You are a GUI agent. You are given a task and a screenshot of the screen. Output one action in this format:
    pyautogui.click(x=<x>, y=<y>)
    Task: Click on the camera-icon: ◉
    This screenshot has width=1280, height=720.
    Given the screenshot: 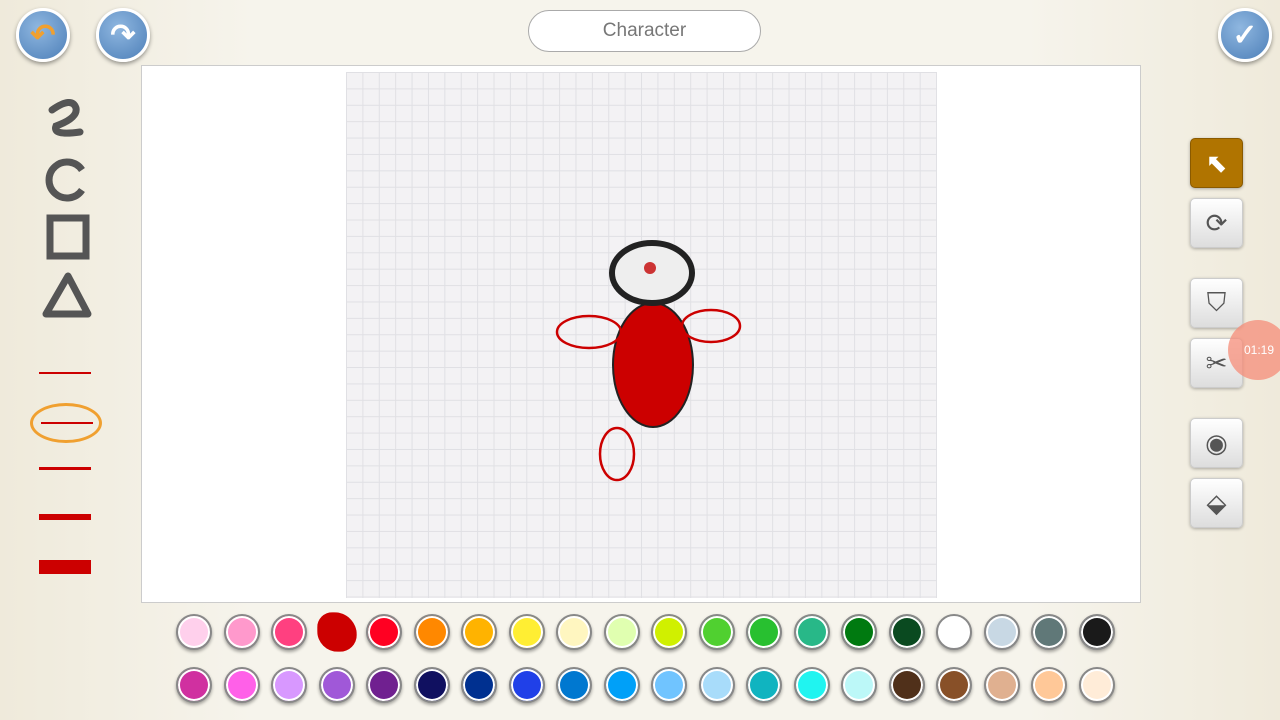 What is the action you would take?
    pyautogui.click(x=1216, y=442)
    